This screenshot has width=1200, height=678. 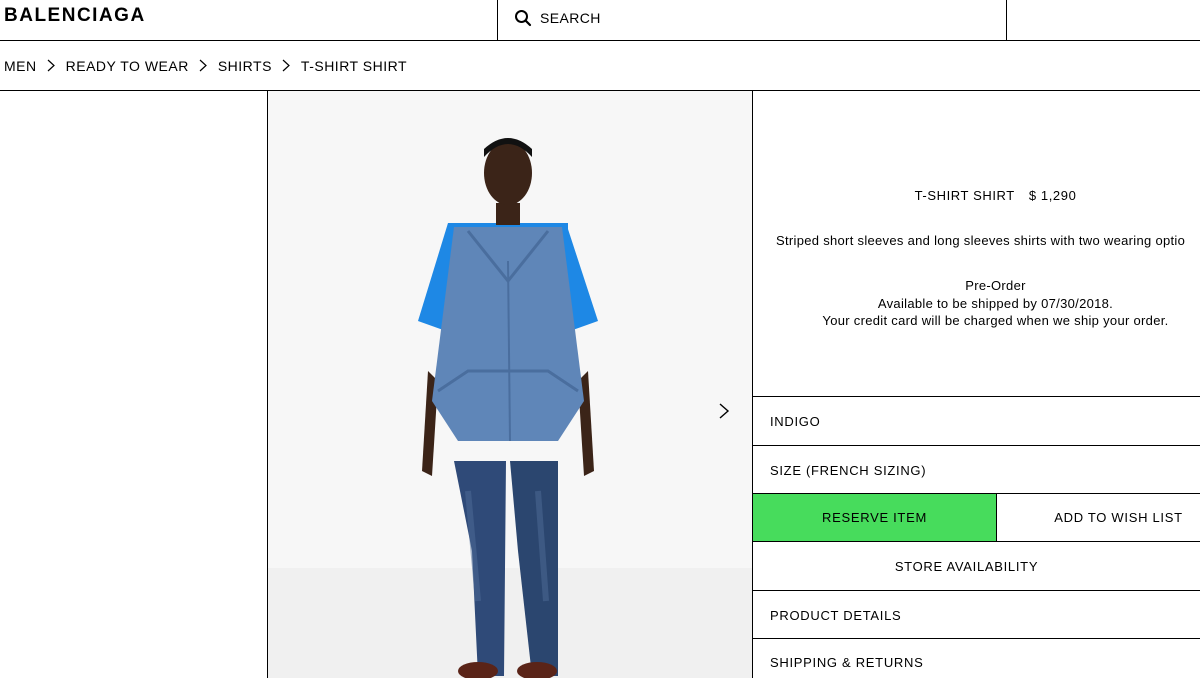 I want to click on product-details-label: PRODUCT DETAILS, so click(x=836, y=615).